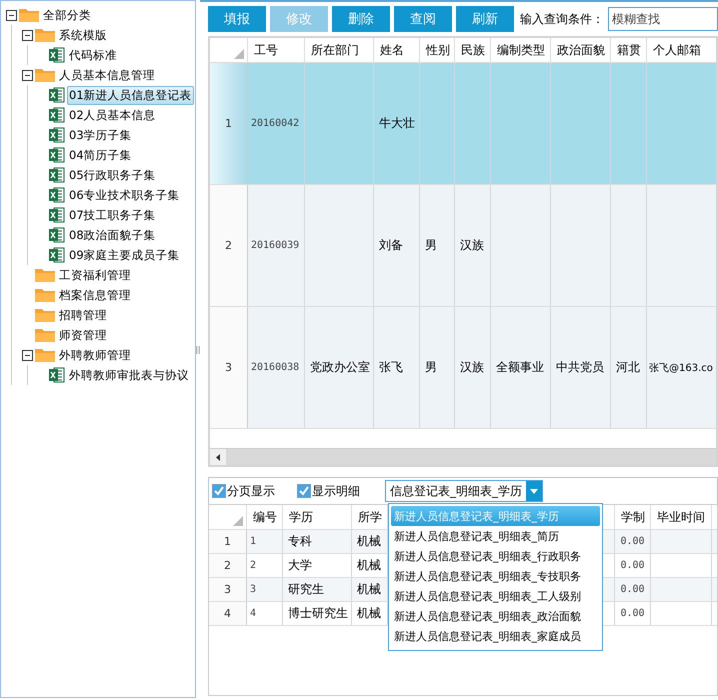 This screenshot has width=718, height=700. What do you see at coordinates (83, 35) in the screenshot?
I see `tree-item: 系统模版` at bounding box center [83, 35].